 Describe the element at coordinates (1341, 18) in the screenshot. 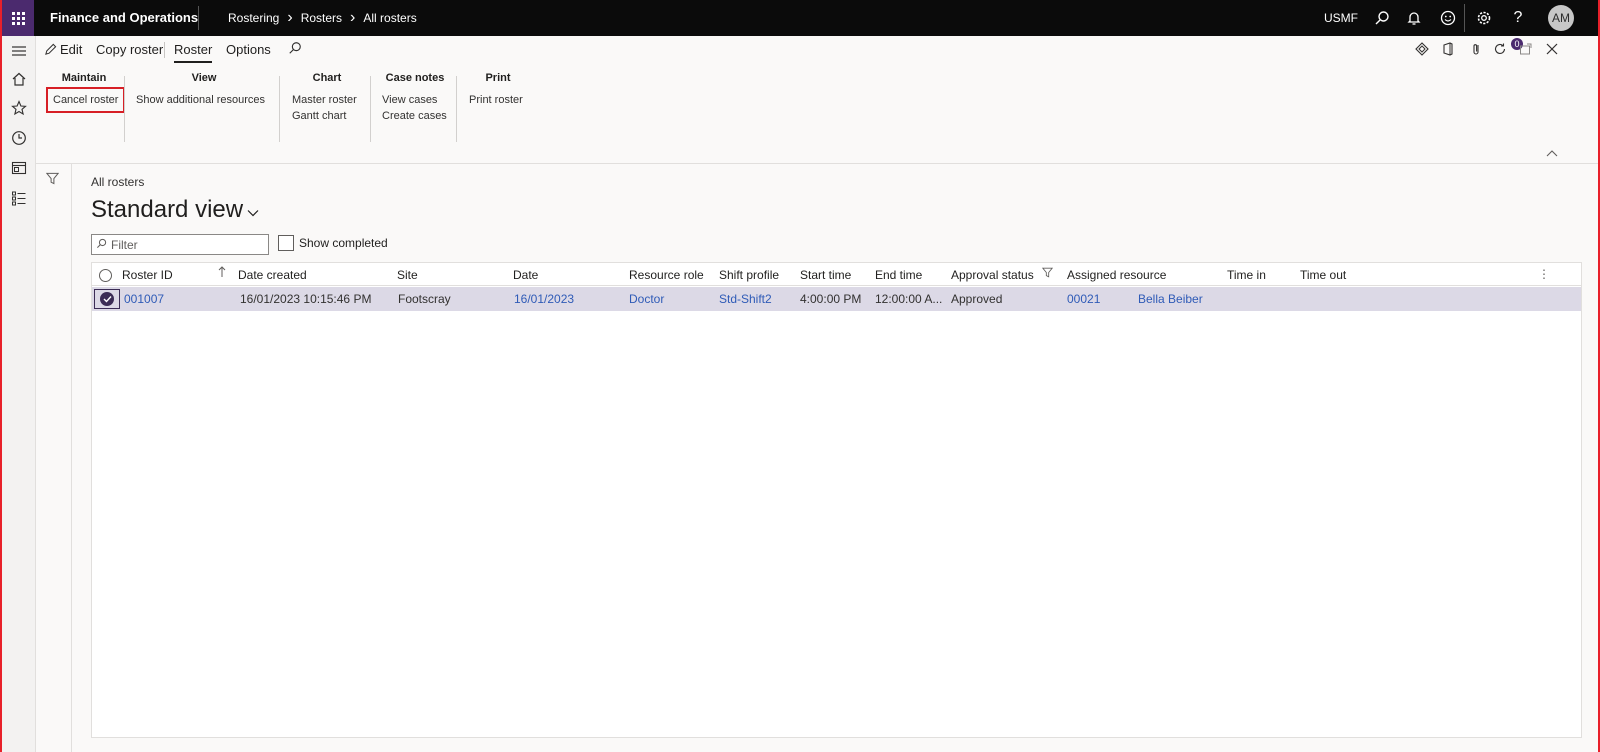

I see `company-picker: USMF` at that location.